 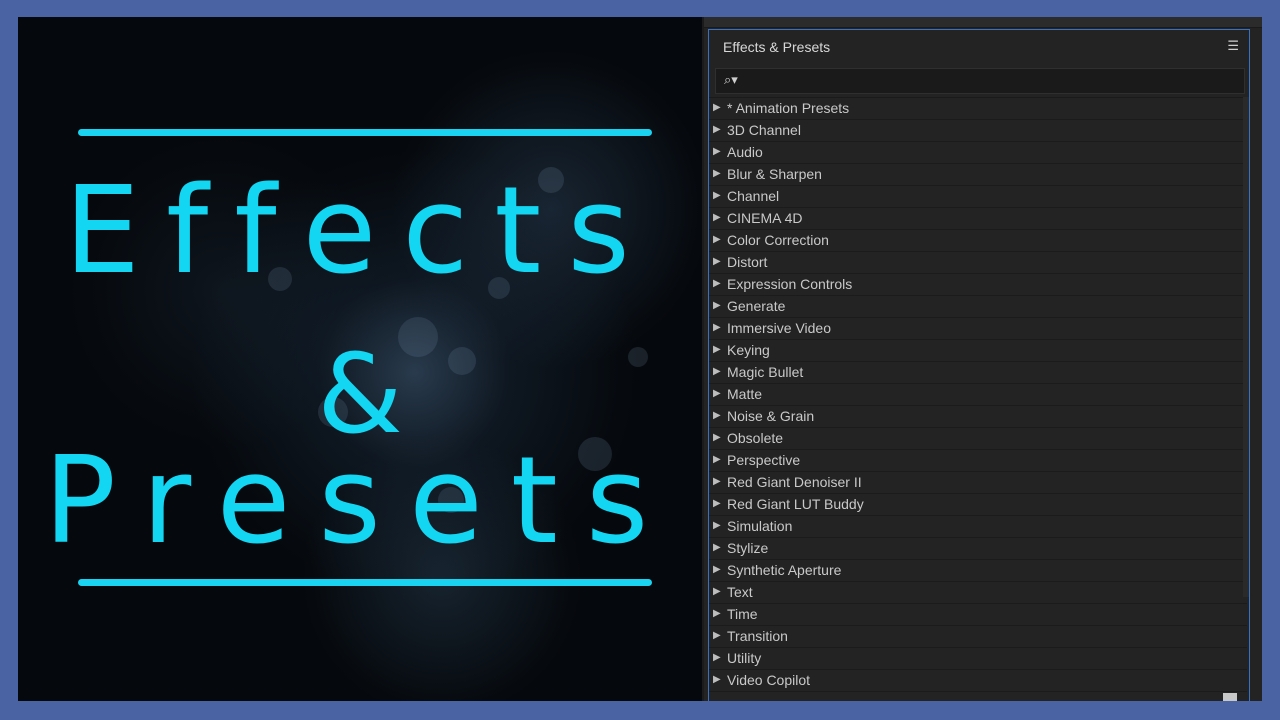 What do you see at coordinates (978, 681) in the screenshot?
I see `list-item: ▶ Video Copilot` at bounding box center [978, 681].